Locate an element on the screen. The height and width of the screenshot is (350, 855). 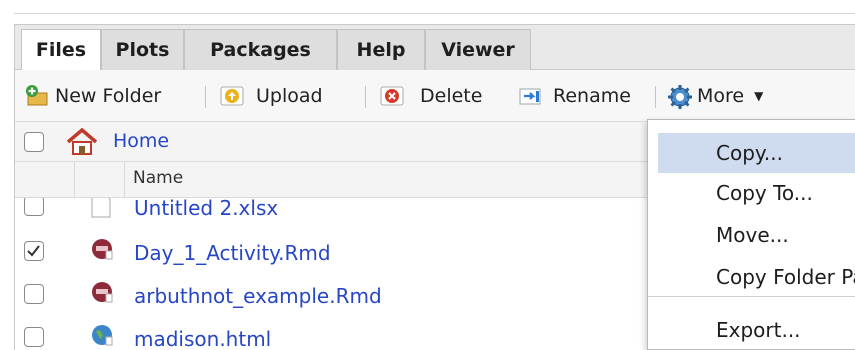
rename-button: Rename is located at coordinates (575, 96).